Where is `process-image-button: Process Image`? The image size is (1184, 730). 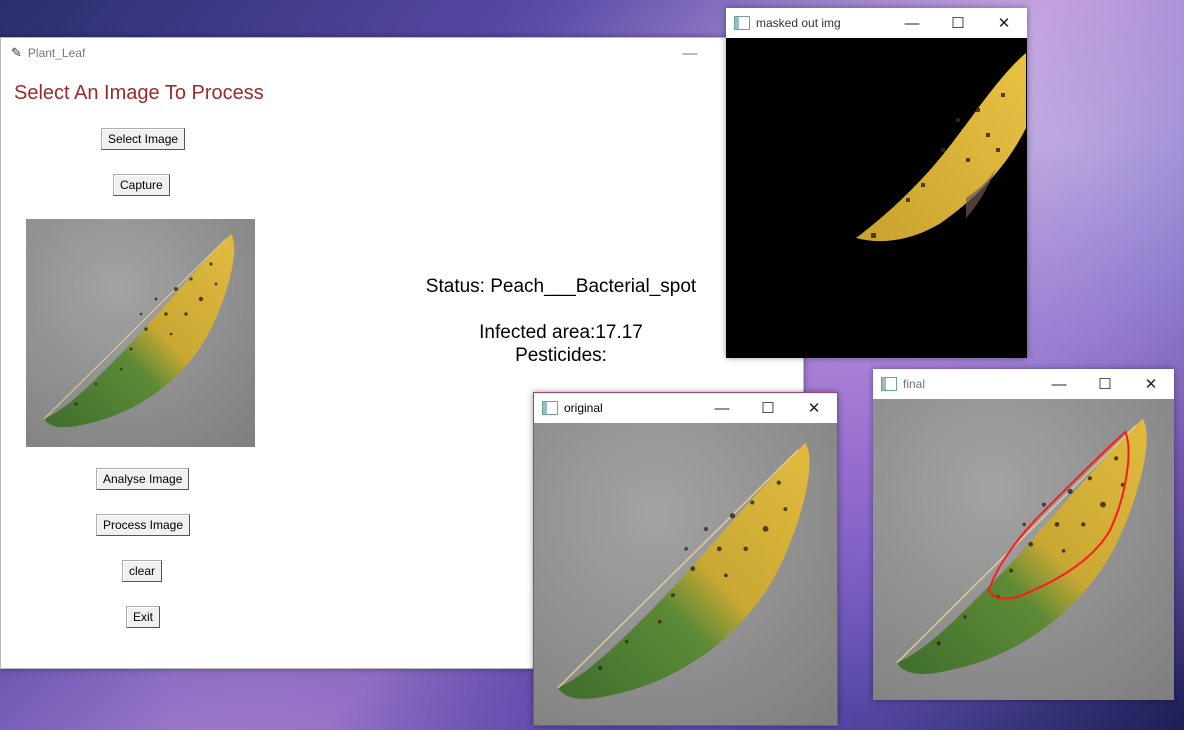 process-image-button: Process Image is located at coordinates (143, 525).